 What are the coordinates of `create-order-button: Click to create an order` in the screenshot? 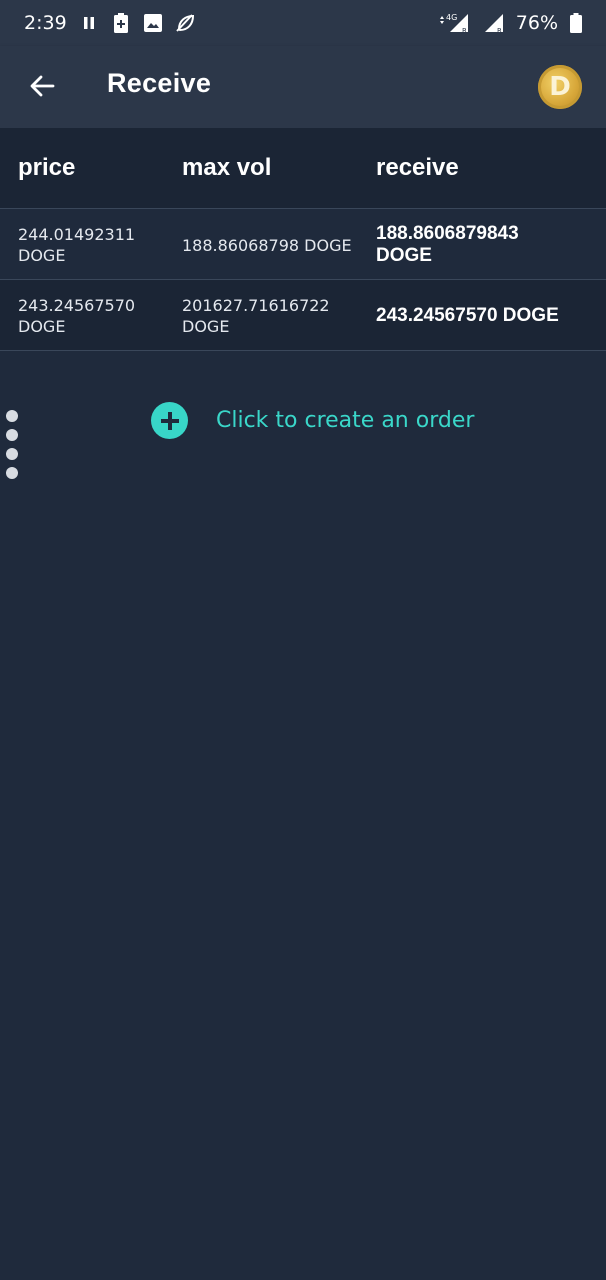 It's located at (312, 420).